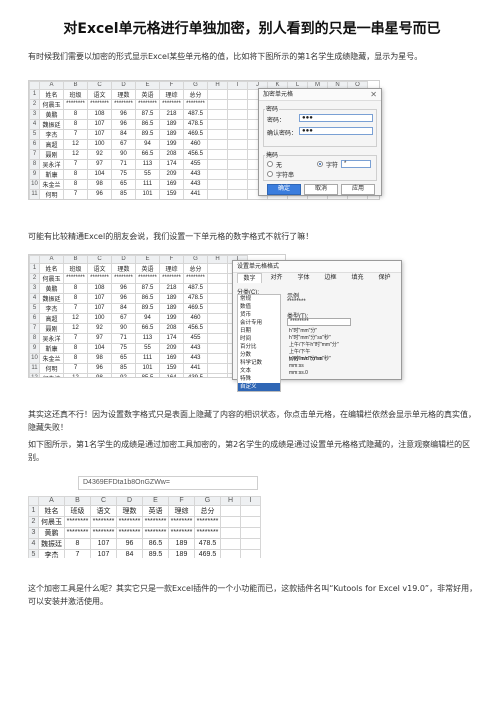 Image resolution: width=504 pixels, height=713 pixels. I want to click on row-number: 9, so click(34, 174).